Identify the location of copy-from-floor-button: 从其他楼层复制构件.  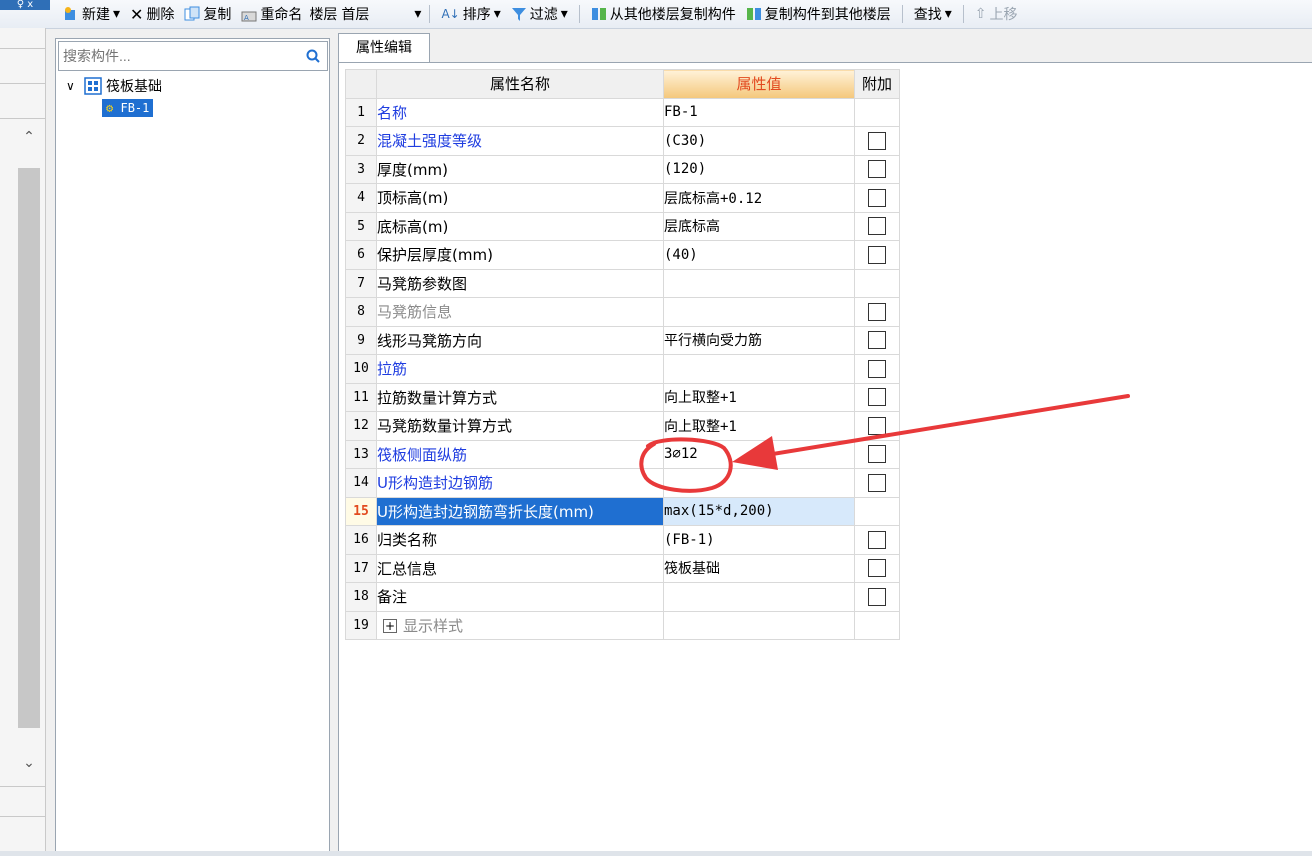
(663, 14).